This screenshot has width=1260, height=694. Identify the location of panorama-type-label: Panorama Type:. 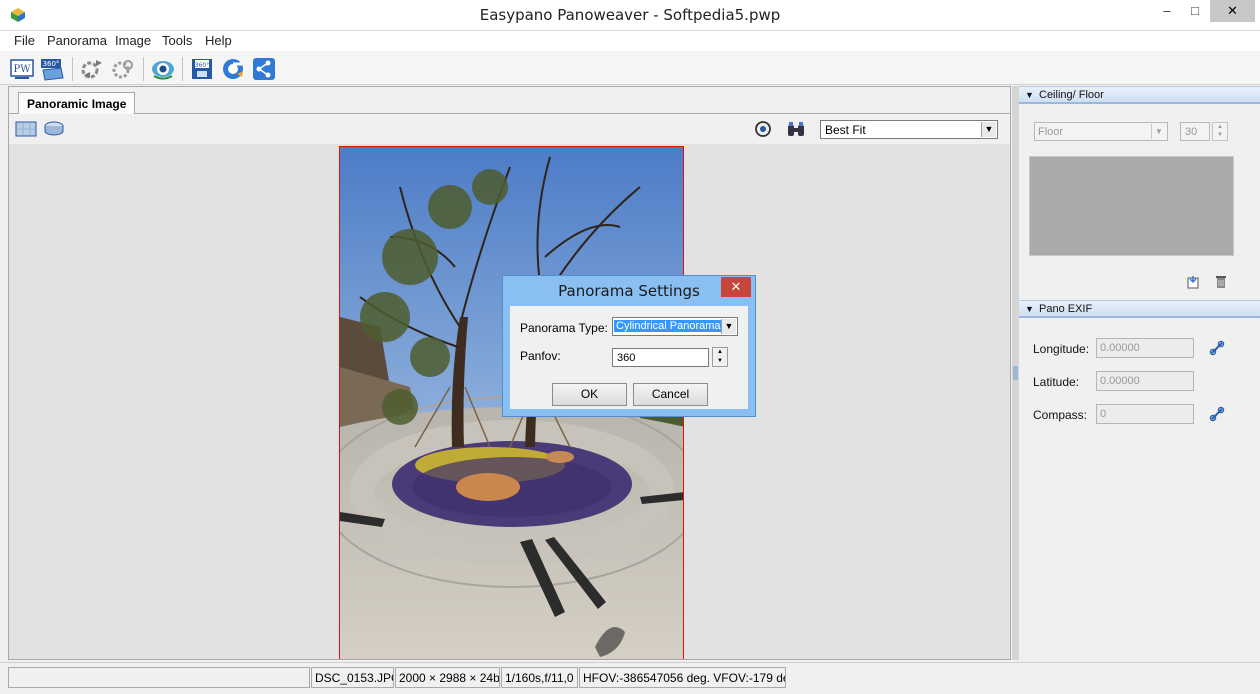
(564, 328).